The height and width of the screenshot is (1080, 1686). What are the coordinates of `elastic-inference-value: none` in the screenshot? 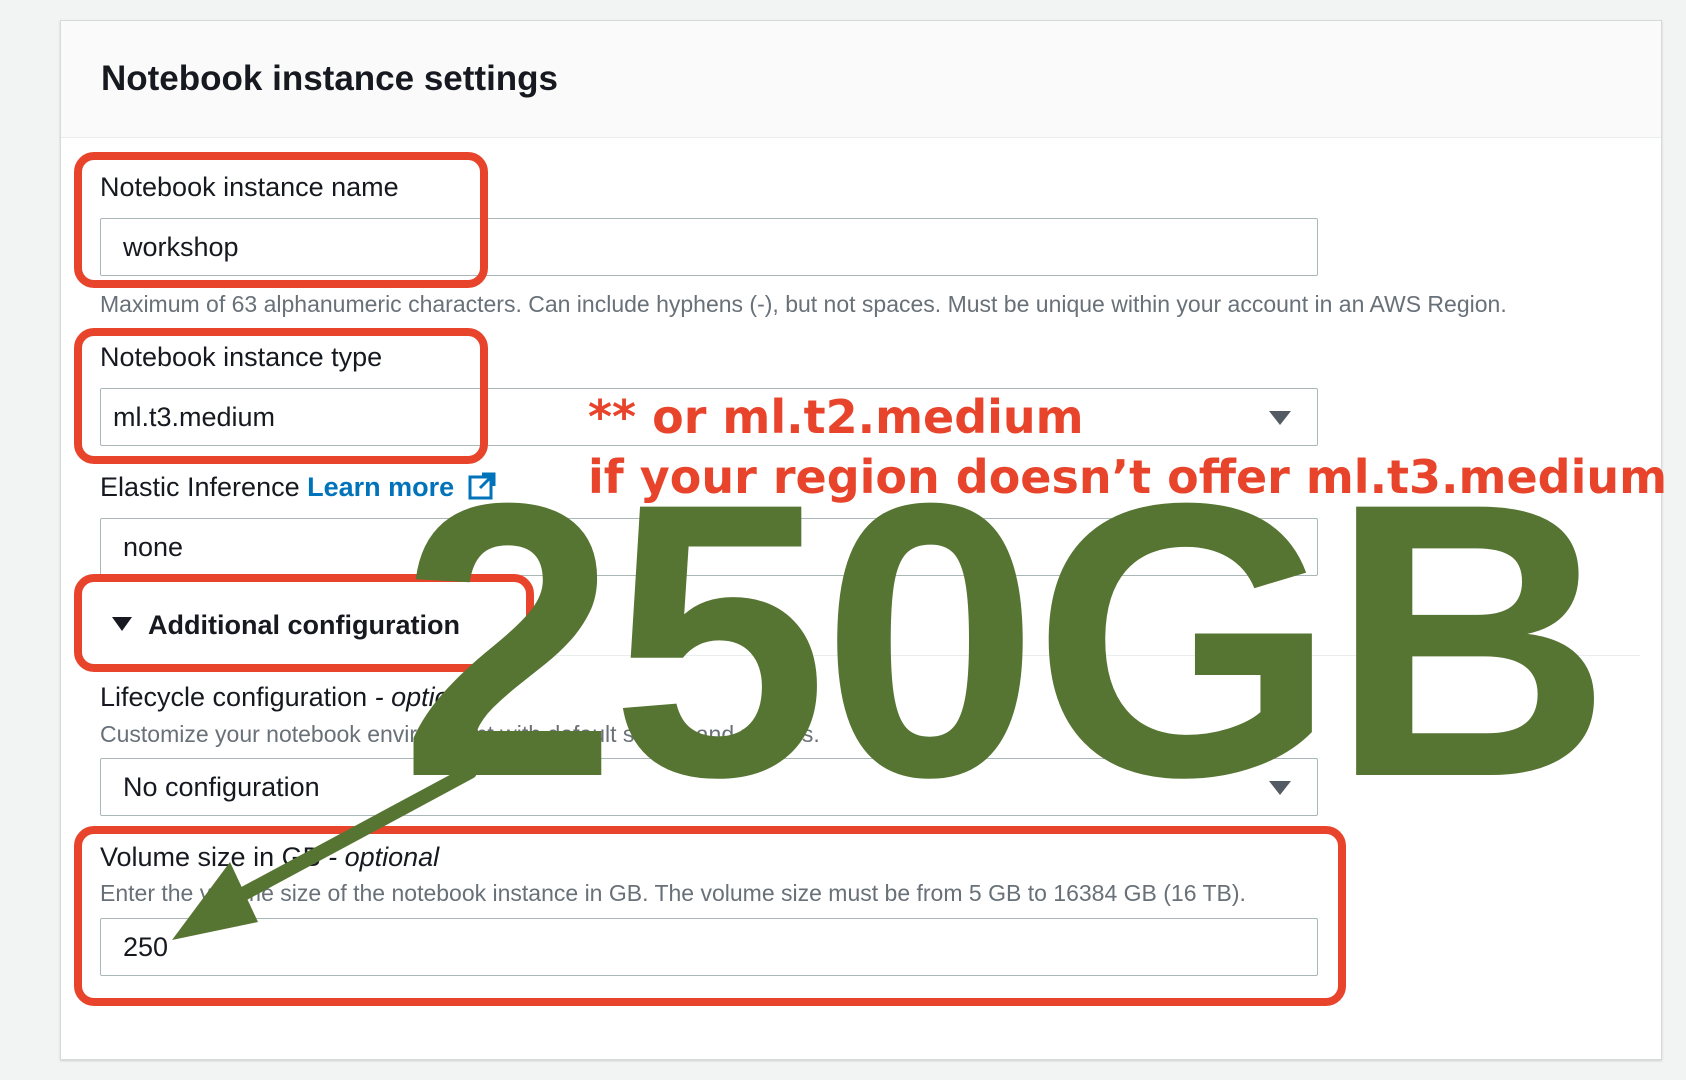 It's located at (153, 547).